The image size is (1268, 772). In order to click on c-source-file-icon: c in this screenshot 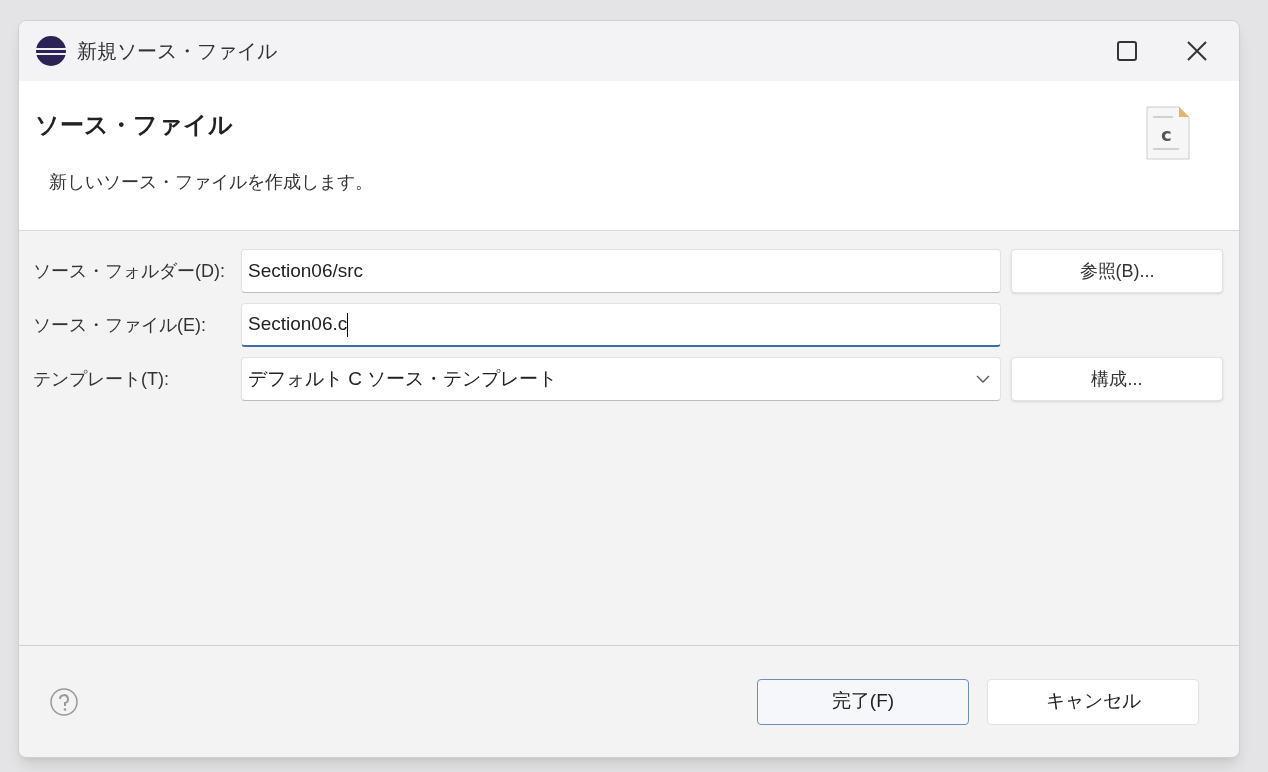, I will do `click(1168, 133)`.